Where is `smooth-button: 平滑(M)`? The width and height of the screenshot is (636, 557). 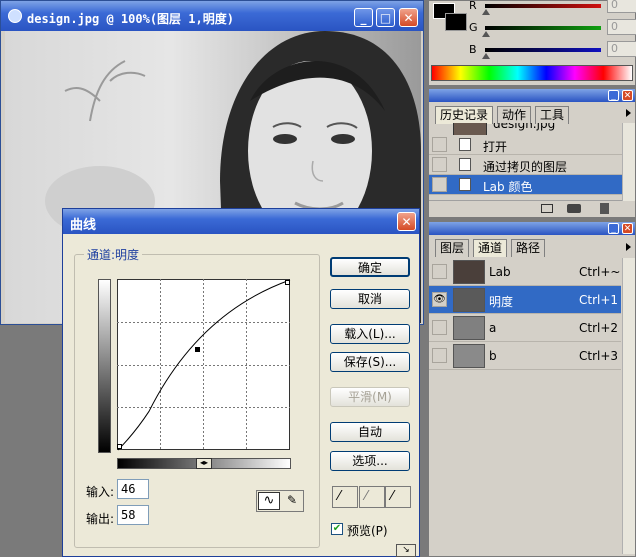 smooth-button: 平滑(M) is located at coordinates (370, 397).